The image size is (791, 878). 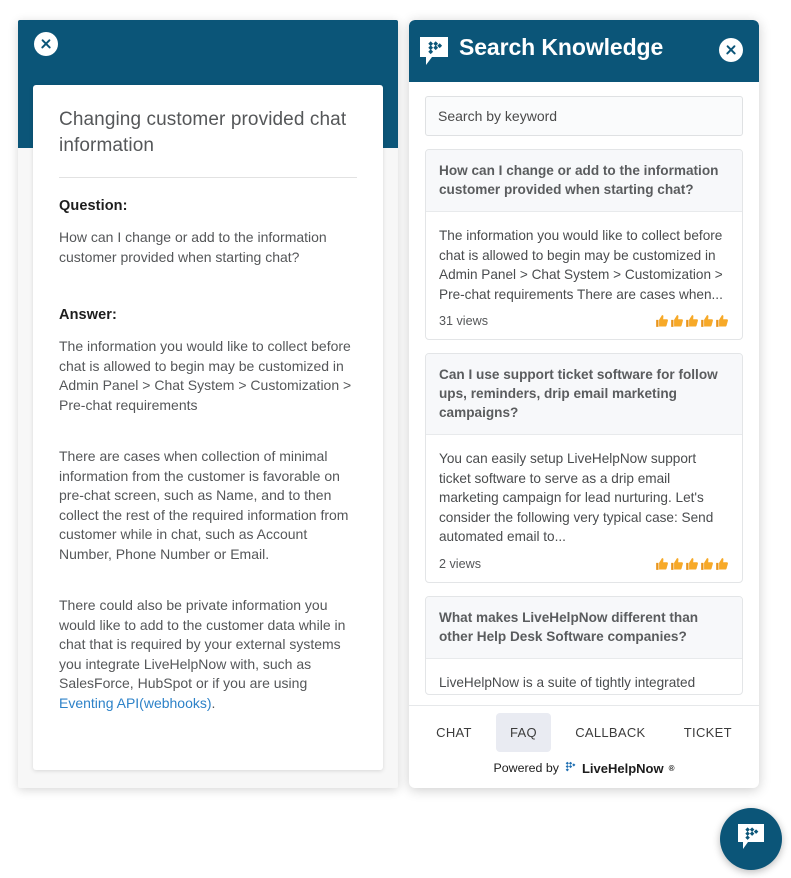 What do you see at coordinates (434, 51) in the screenshot?
I see `livehelpnow-chat-logo-icon` at bounding box center [434, 51].